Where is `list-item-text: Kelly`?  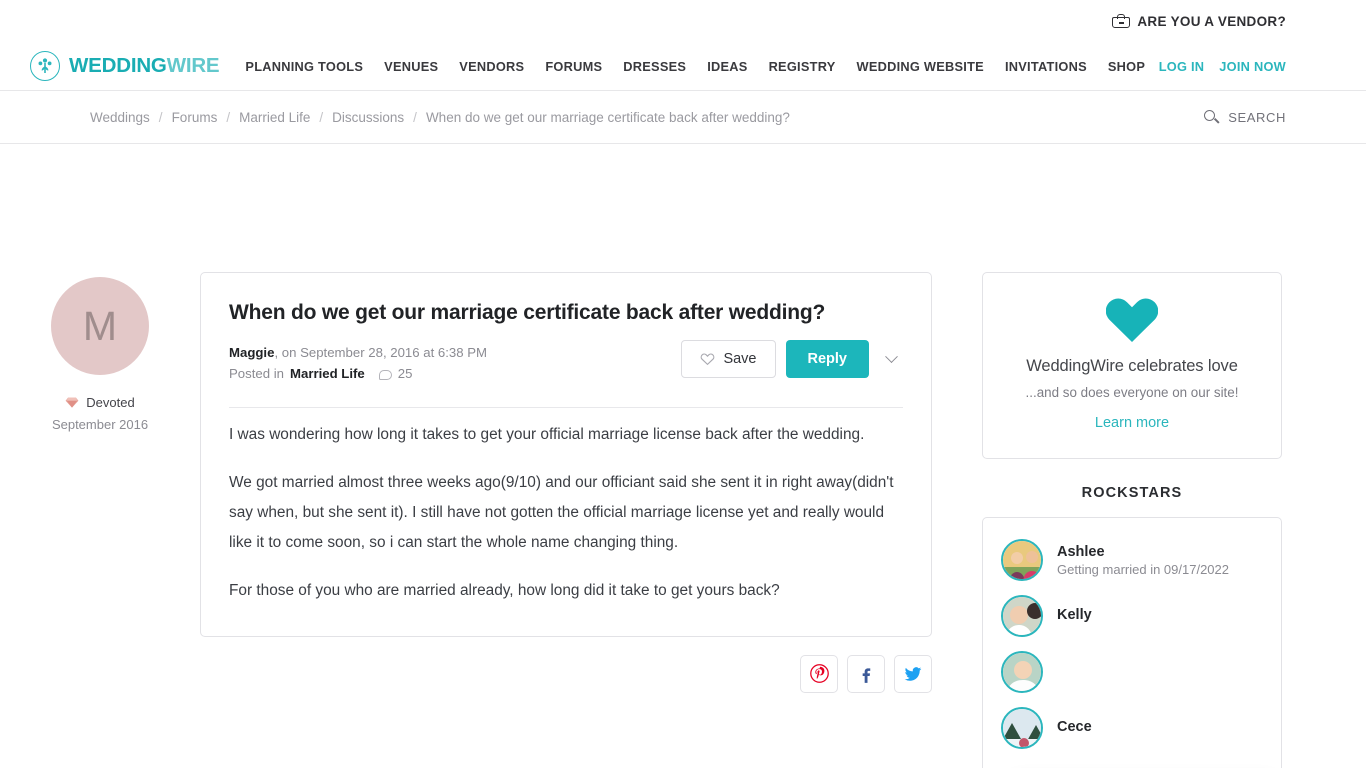 list-item-text: Kelly is located at coordinates (1074, 616).